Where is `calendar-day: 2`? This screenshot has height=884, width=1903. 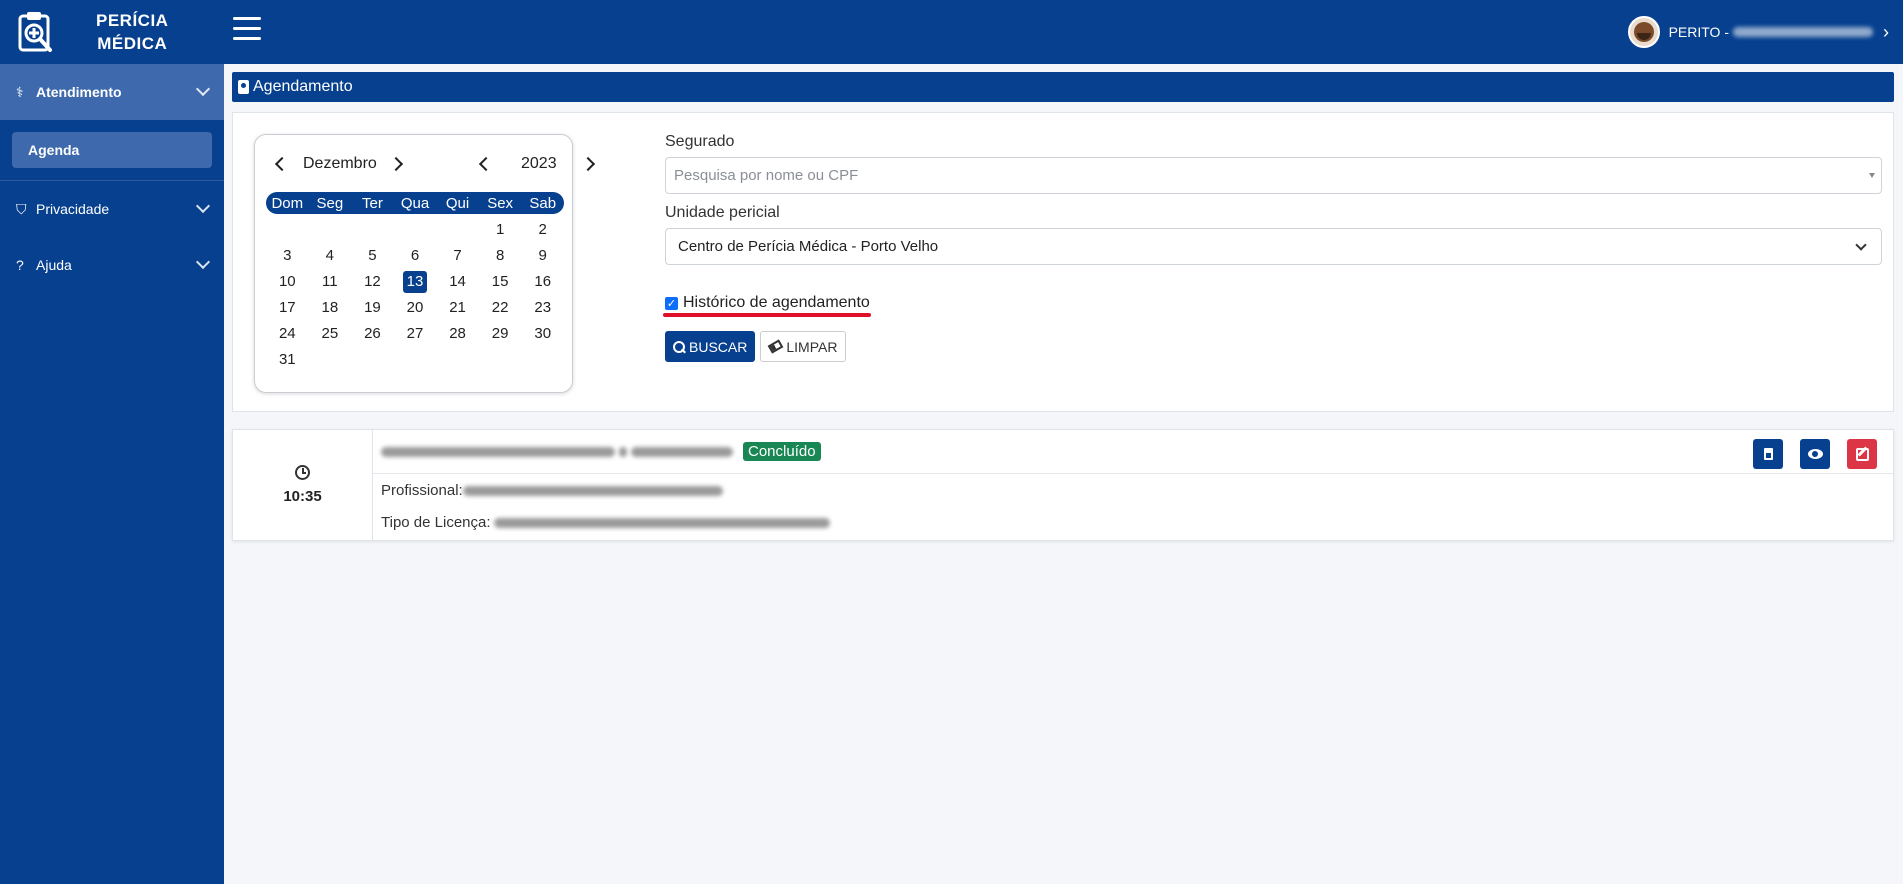 calendar-day: 2 is located at coordinates (543, 230).